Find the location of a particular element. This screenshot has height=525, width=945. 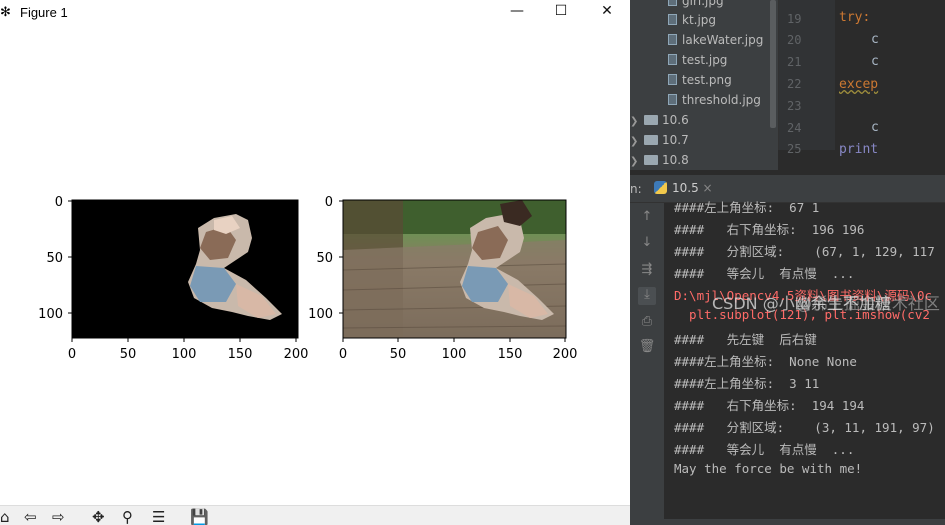

left-xtick-label: 0 is located at coordinates (72, 354).